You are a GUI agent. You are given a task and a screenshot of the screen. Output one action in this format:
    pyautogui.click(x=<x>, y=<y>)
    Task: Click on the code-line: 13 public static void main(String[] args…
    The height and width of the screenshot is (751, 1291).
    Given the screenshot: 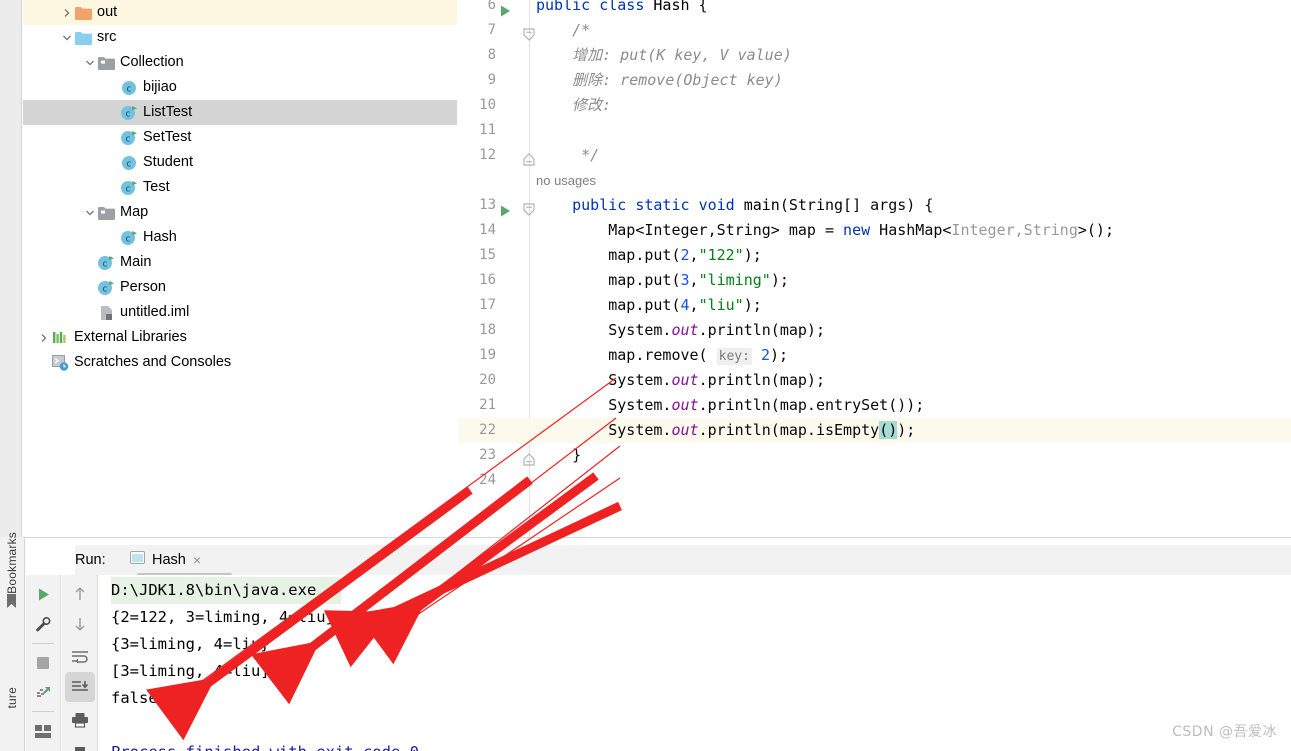 What is the action you would take?
    pyautogui.click(x=874, y=205)
    